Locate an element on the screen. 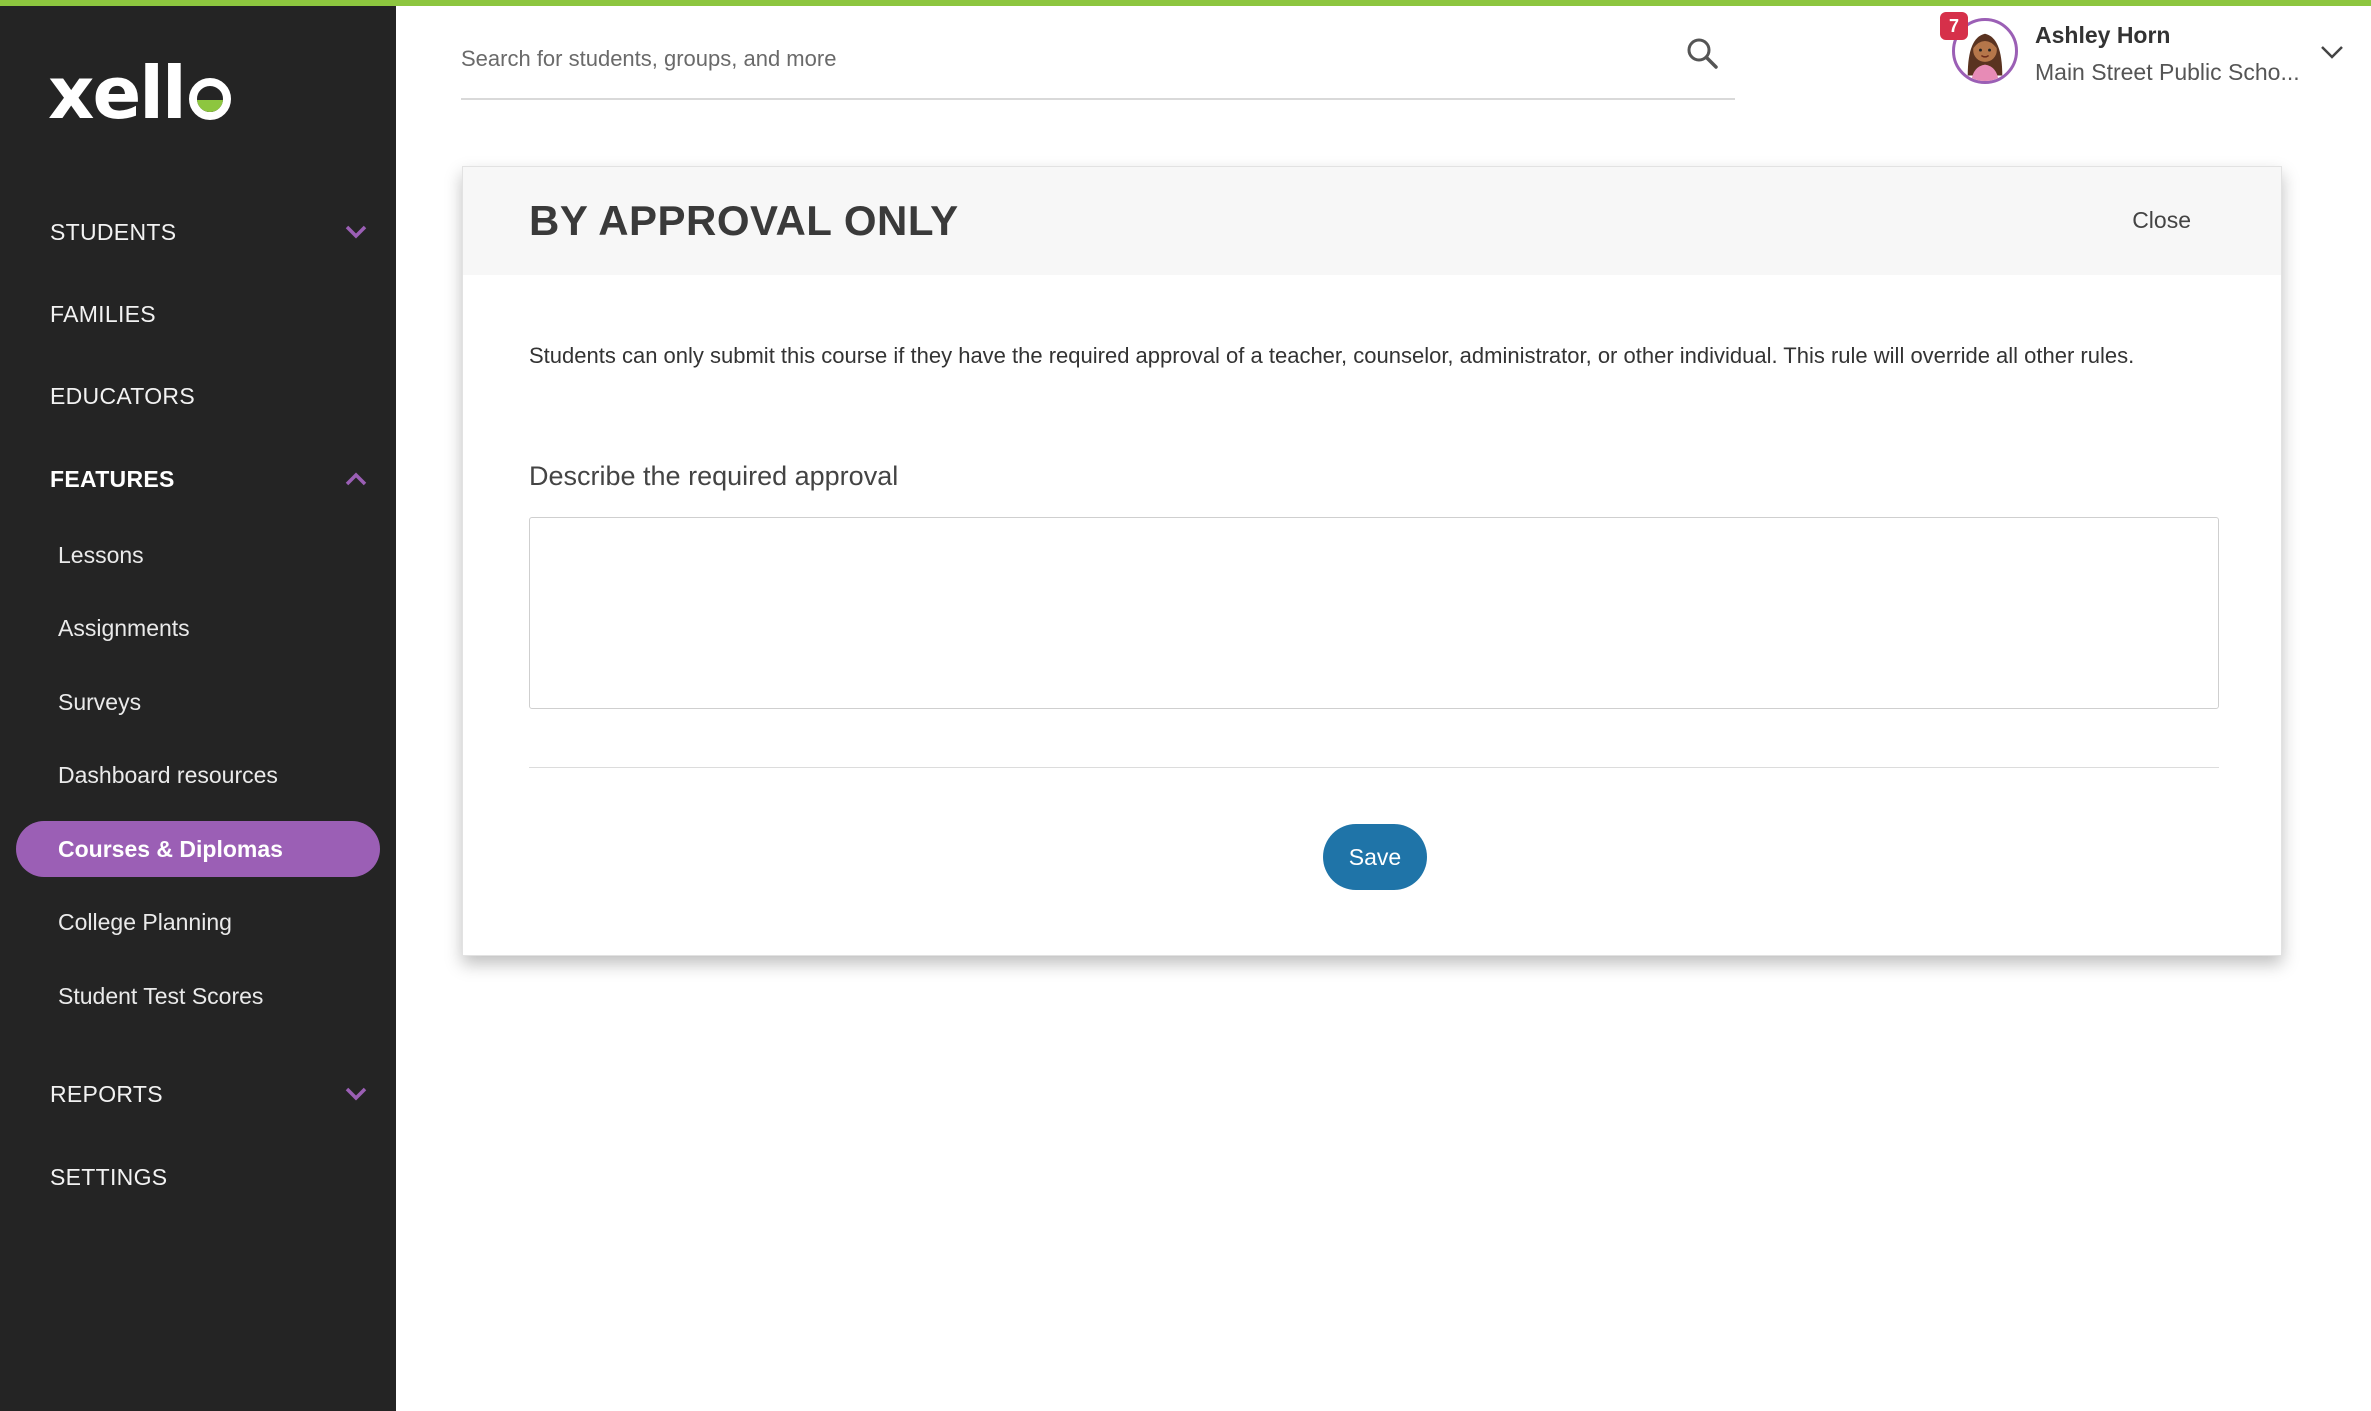 The image size is (2371, 1411). sidebar-subitem-label: Surveys is located at coordinates (100, 701).